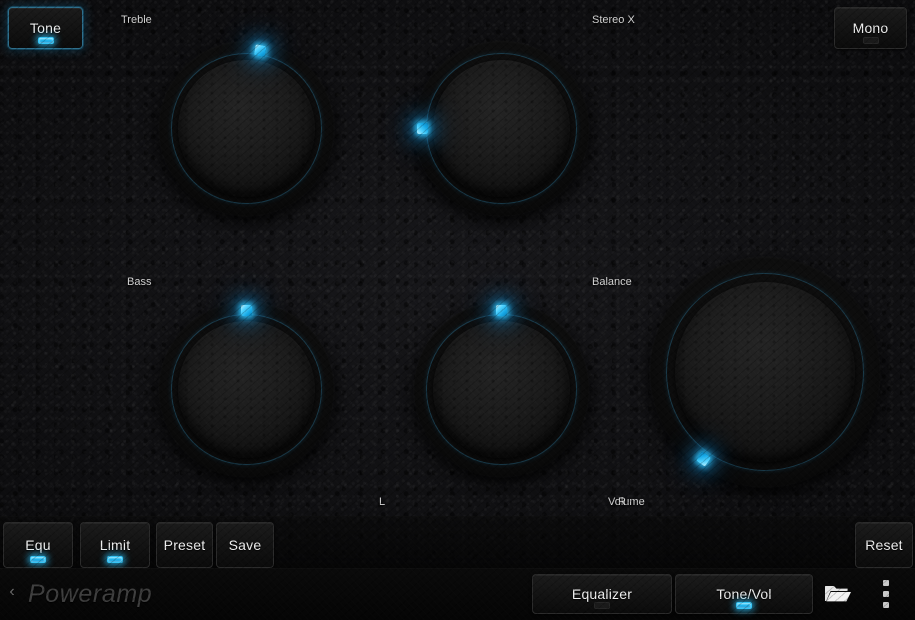  What do you see at coordinates (870, 40) in the screenshot?
I see `mono-button-indicator` at bounding box center [870, 40].